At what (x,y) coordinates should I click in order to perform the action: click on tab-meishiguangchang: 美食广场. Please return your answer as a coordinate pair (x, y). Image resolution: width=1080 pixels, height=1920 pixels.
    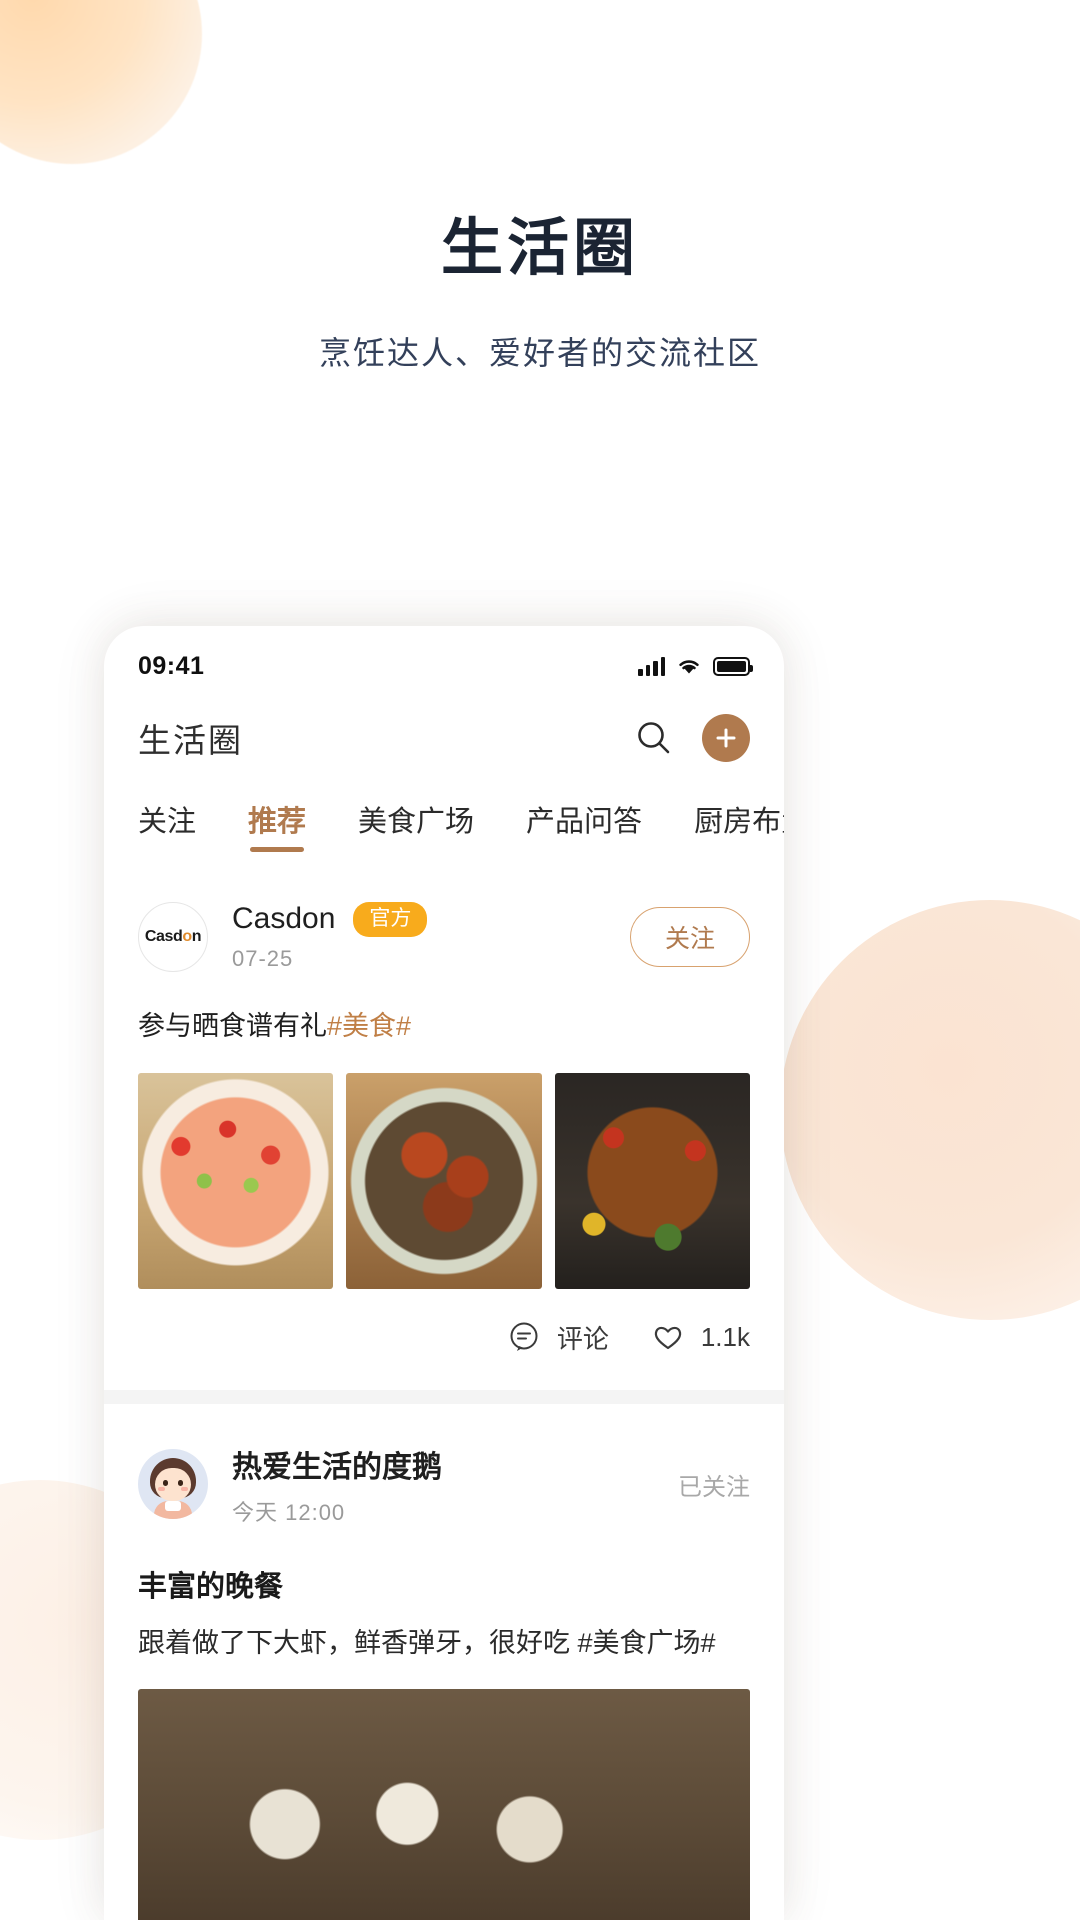
    Looking at the image, I should click on (416, 825).